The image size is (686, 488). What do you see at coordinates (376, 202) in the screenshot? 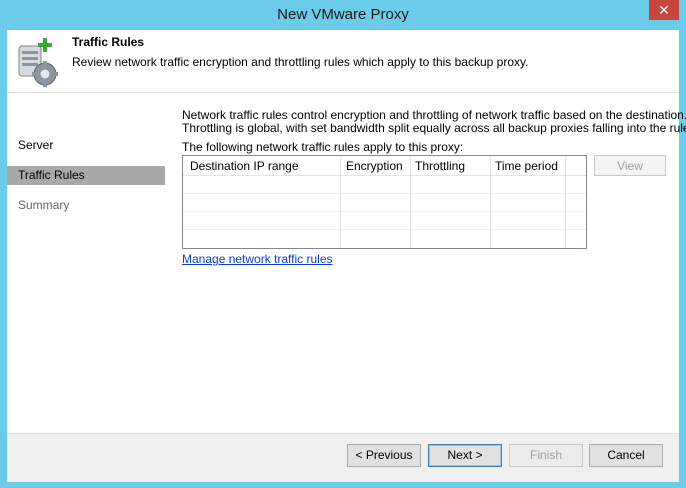
I see `column-encryption: Encryption` at bounding box center [376, 202].